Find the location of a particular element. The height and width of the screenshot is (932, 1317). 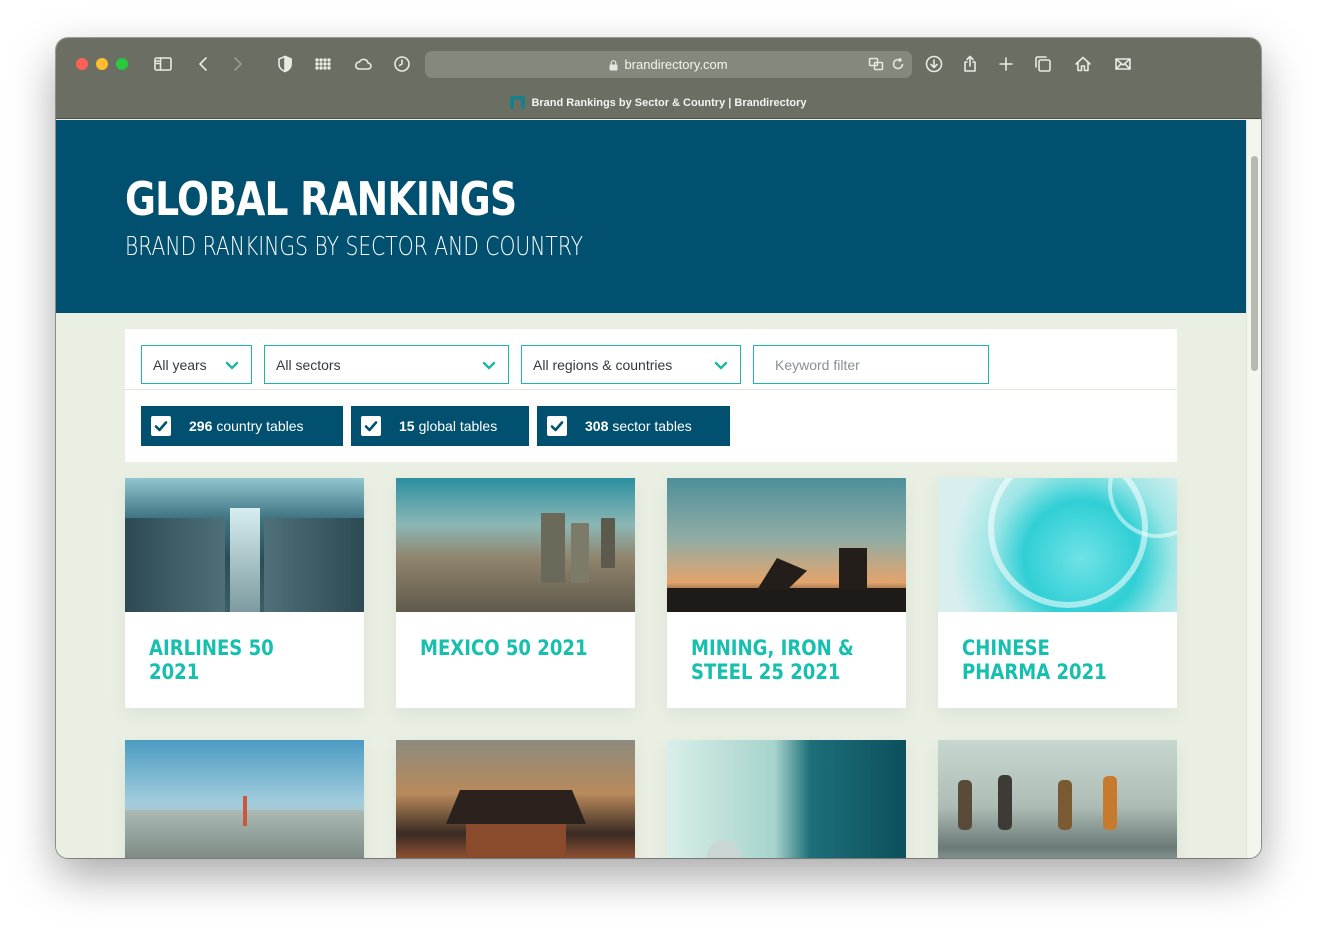

region-select: All regions & countries is located at coordinates (631, 364).